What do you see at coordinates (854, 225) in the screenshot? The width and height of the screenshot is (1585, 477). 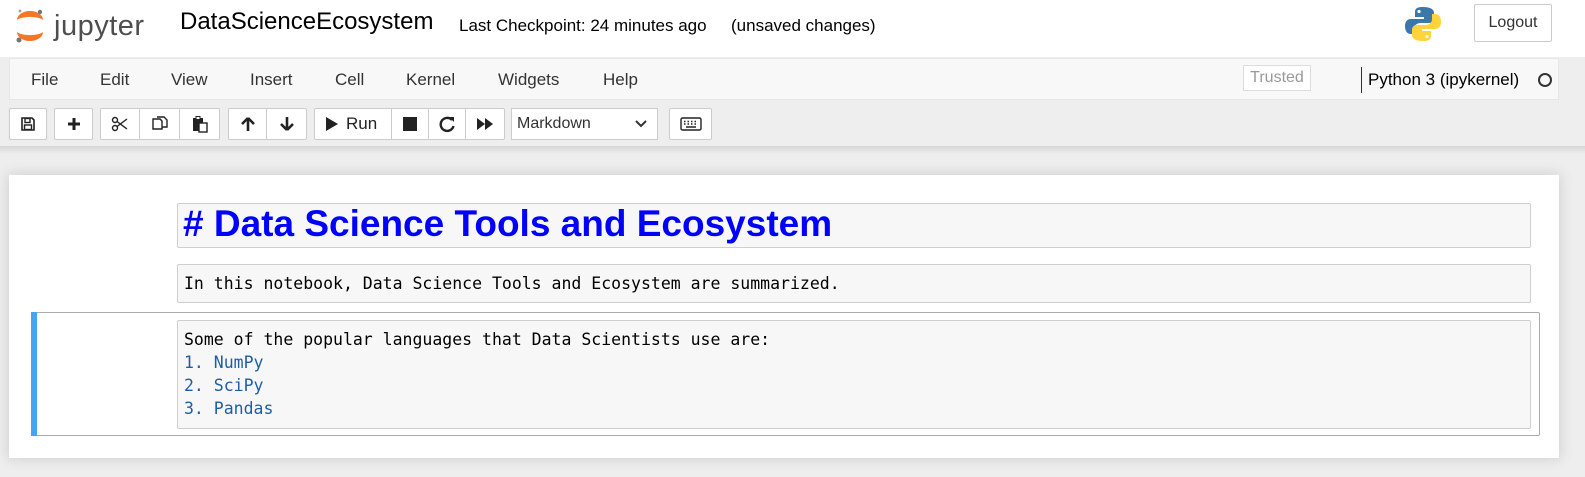 I see `markdown-cell-heading: # Data Science Tools and Ecosystem` at bounding box center [854, 225].